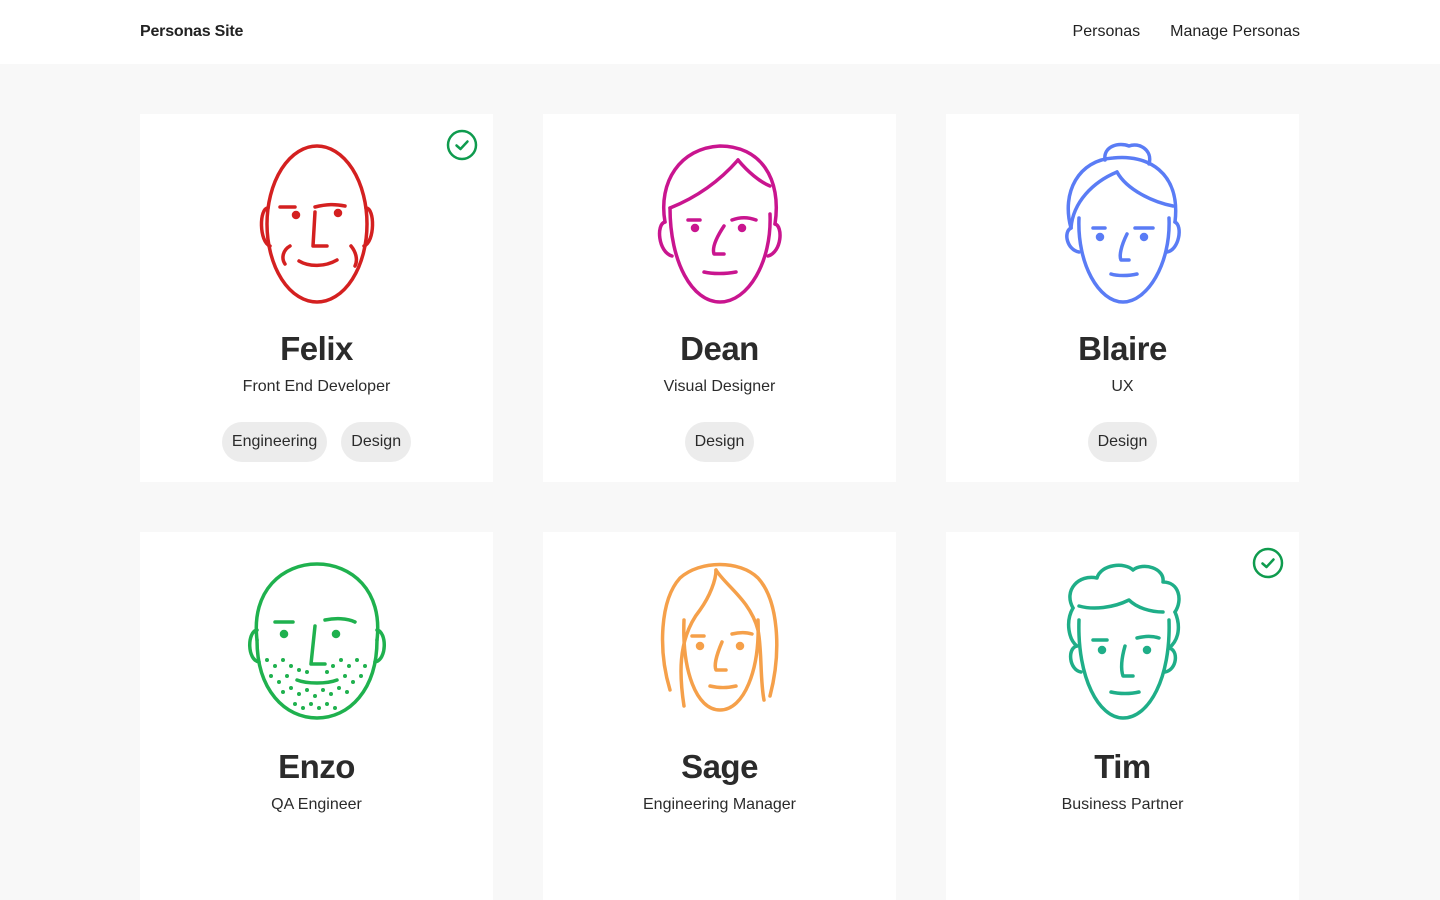 This screenshot has height=900, width=1440. I want to click on persona-role: Visual Designer, so click(719, 386).